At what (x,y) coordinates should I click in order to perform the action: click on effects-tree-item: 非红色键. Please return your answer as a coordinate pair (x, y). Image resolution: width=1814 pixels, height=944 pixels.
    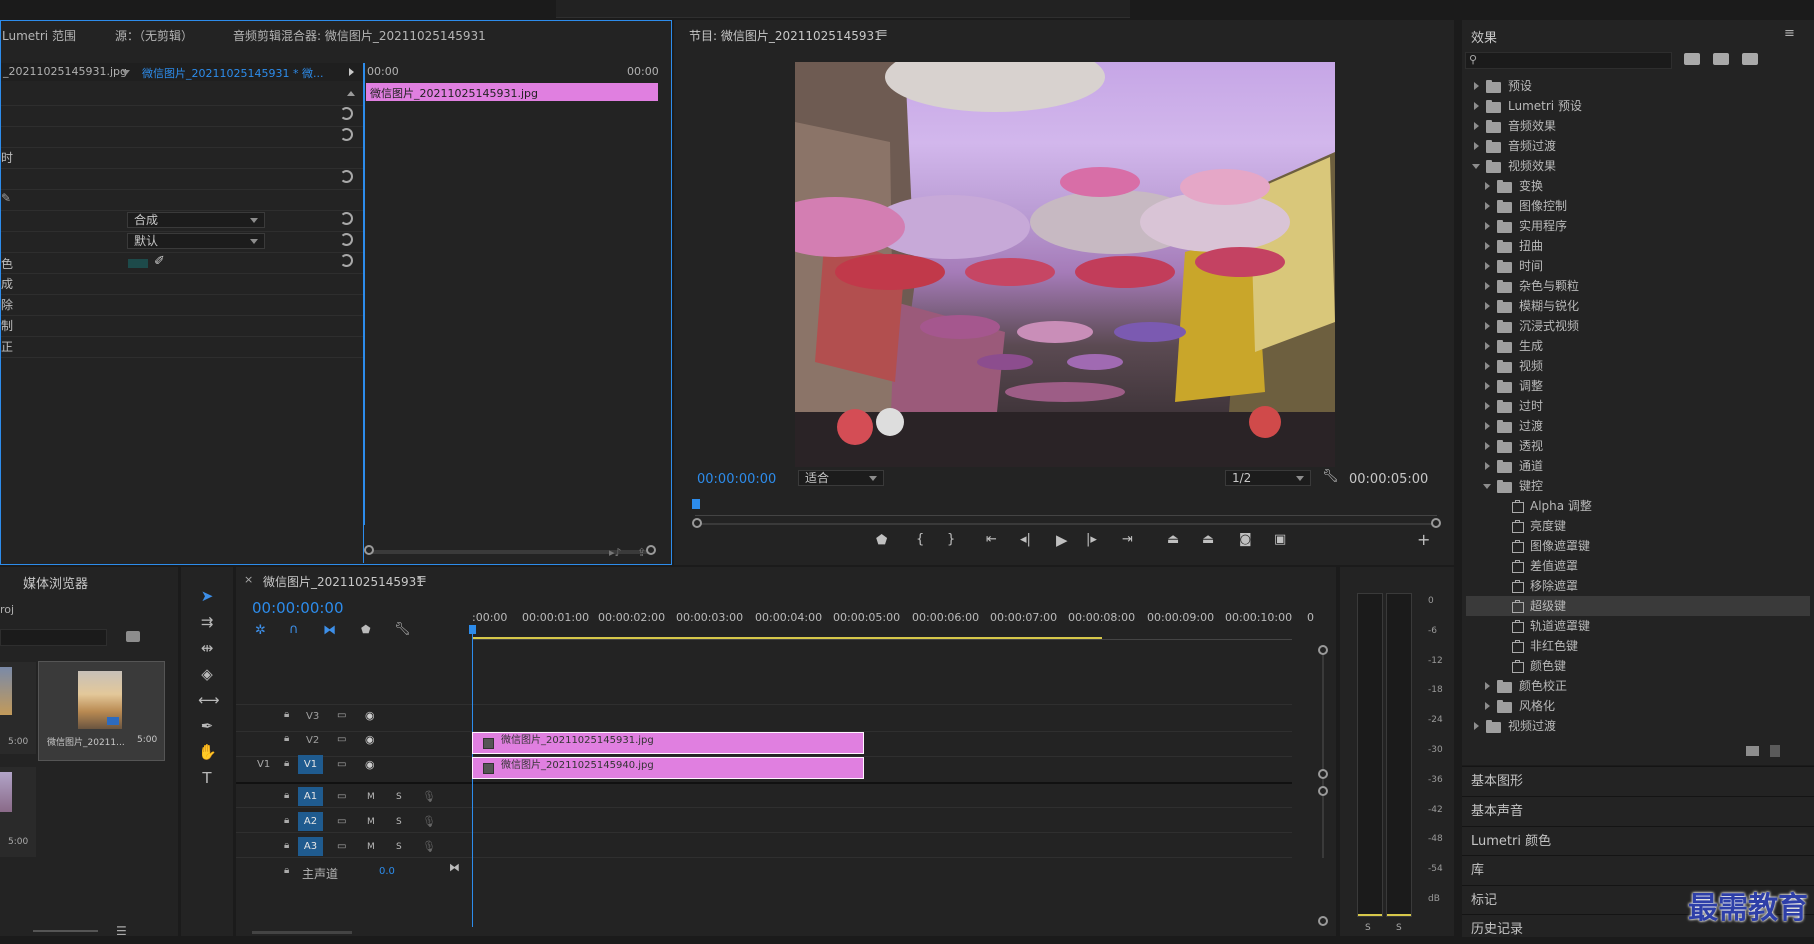
    Looking at the image, I should click on (1638, 646).